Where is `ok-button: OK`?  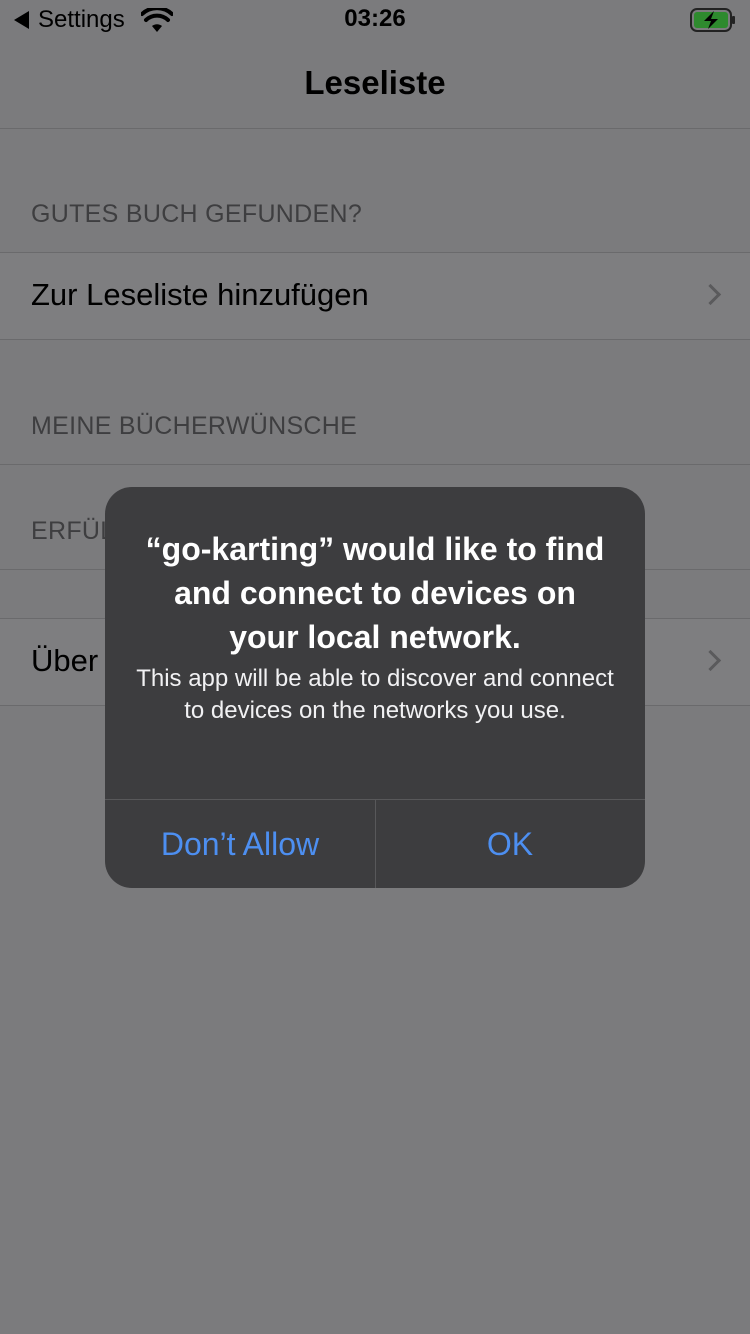 ok-button: OK is located at coordinates (510, 844).